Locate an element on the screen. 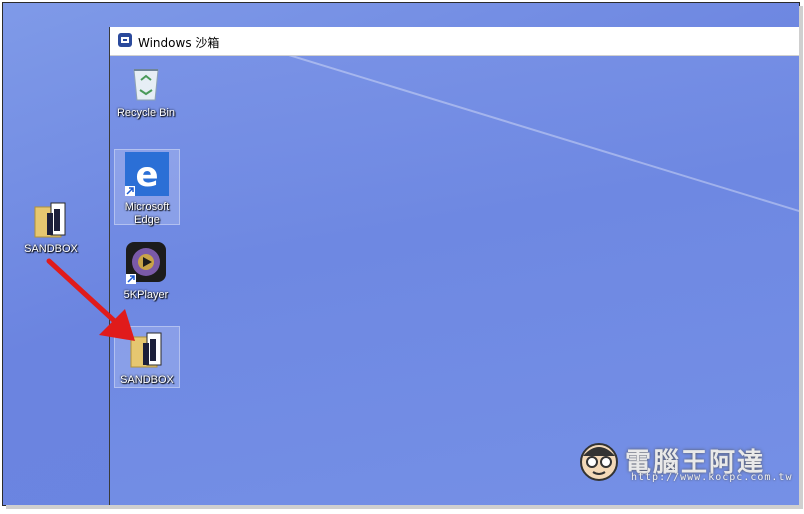 The height and width of the screenshot is (514, 804). host-sandbox-folder: SANDBOX is located at coordinates (51, 231).